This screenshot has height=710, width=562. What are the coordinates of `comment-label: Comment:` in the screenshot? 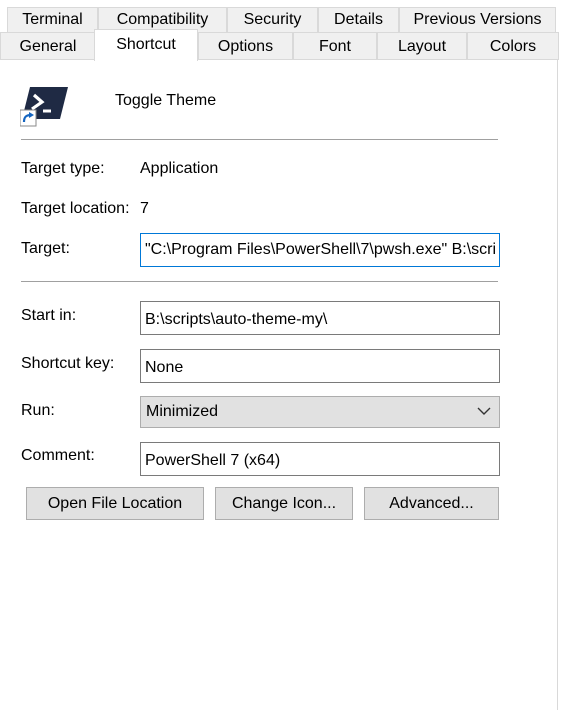 It's located at (58, 455).